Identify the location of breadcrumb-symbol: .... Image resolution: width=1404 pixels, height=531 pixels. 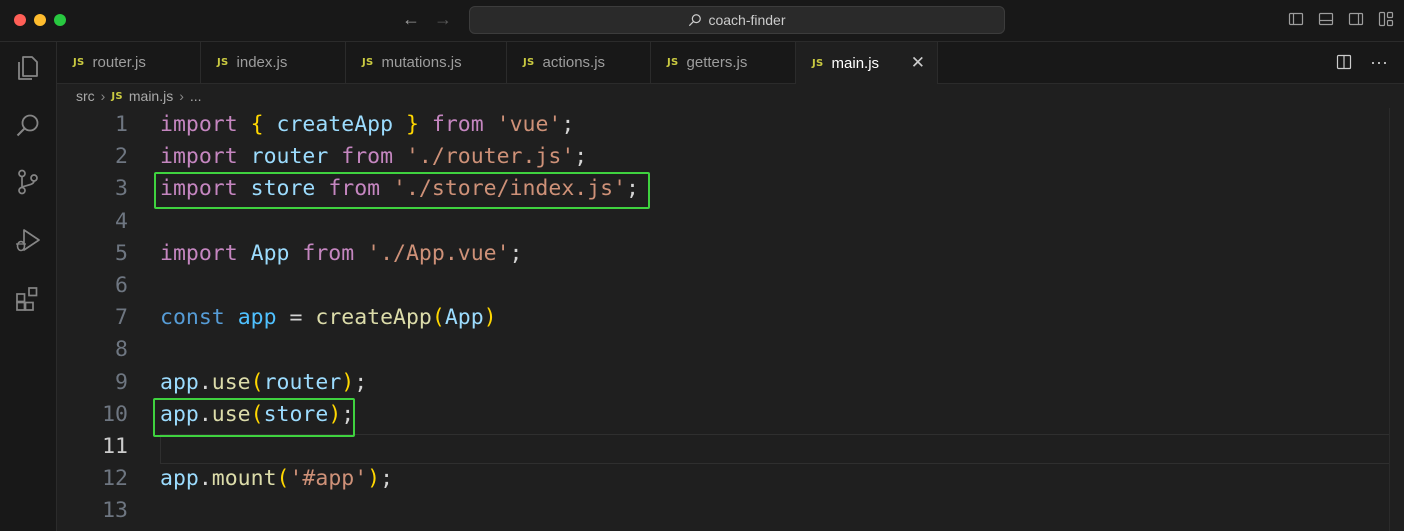
(196, 96).